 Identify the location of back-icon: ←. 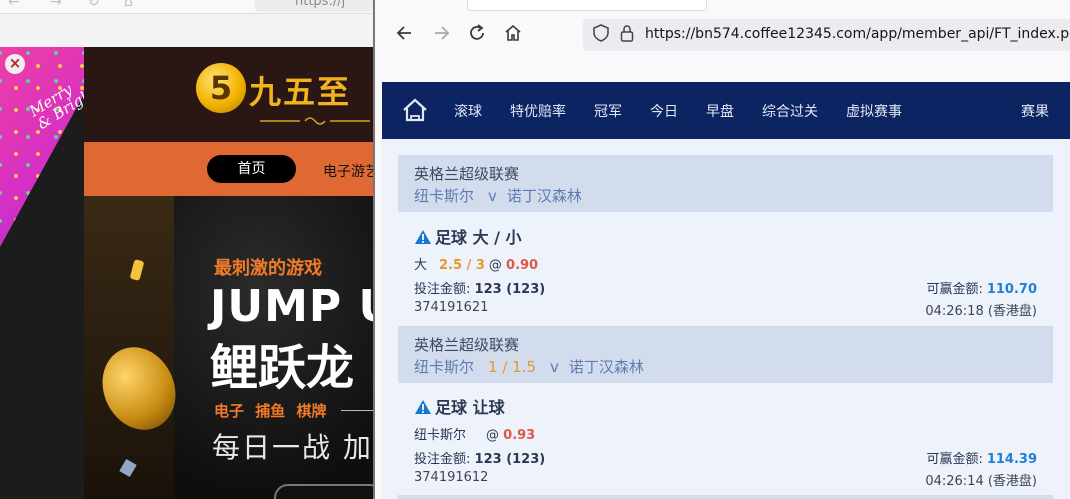
(14, 5).